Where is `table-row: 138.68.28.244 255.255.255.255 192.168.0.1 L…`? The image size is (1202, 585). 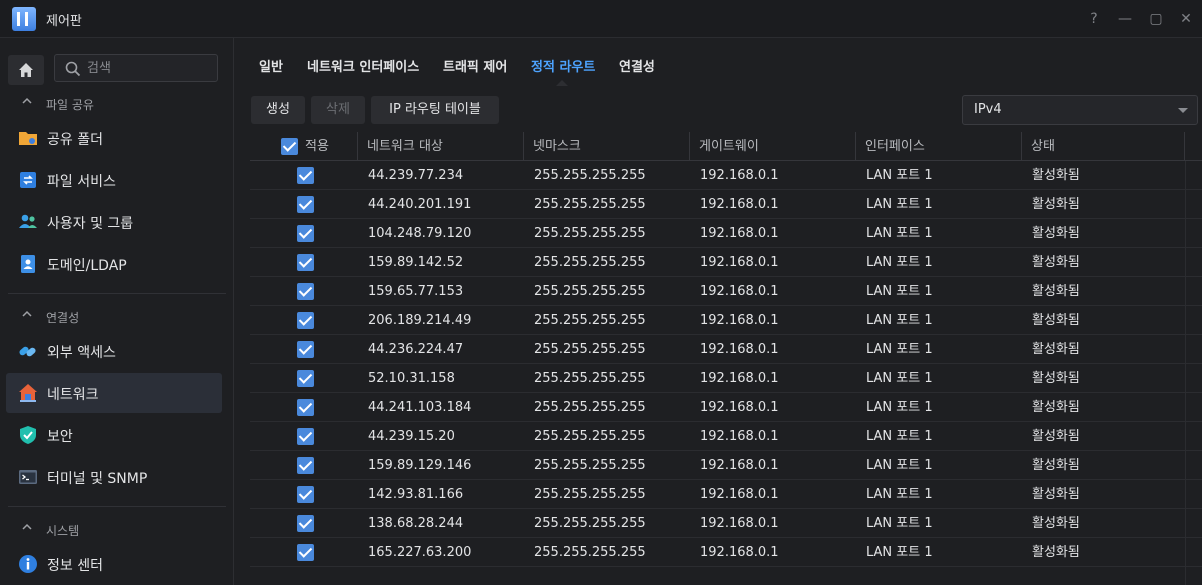
table-row: 138.68.28.244 255.255.255.255 192.168.0.1 L… is located at coordinates (726, 523).